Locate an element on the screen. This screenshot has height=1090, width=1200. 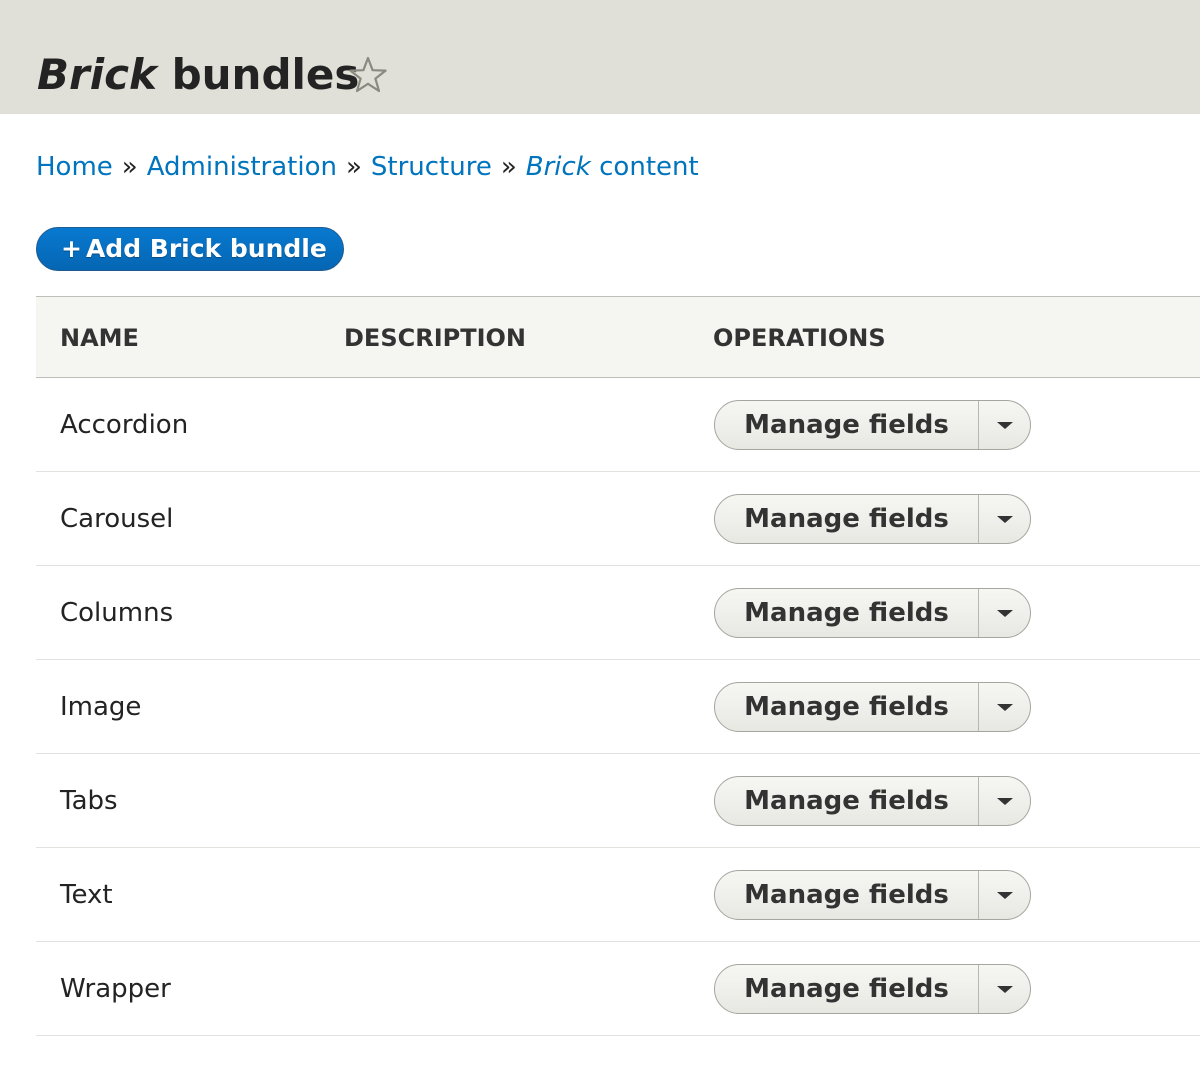
breadcrumb-home: Home is located at coordinates (74, 167).